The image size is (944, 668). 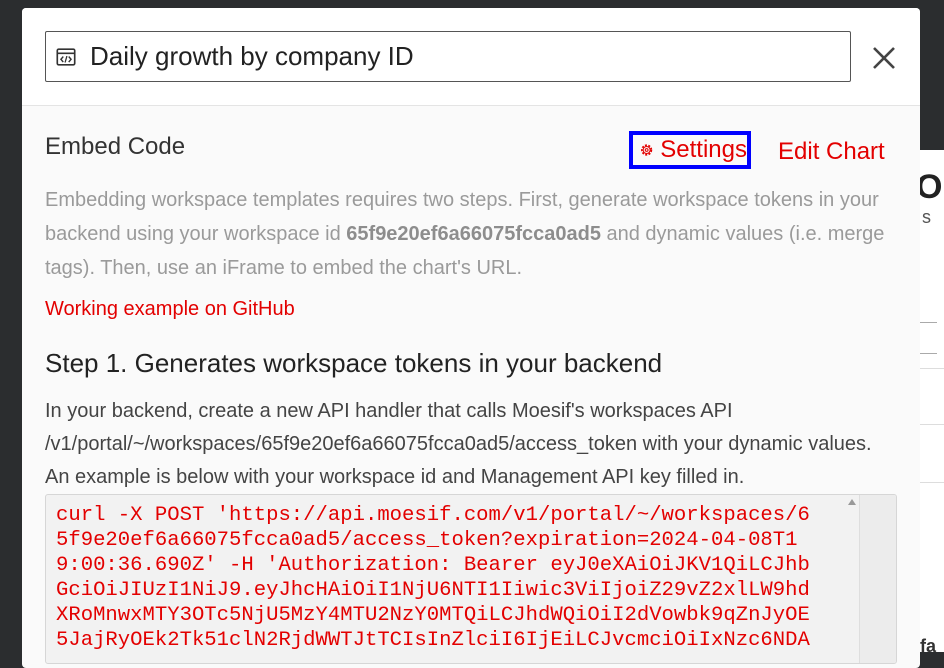 What do you see at coordinates (170, 309) in the screenshot?
I see `github-example-link: Working example on GitHub` at bounding box center [170, 309].